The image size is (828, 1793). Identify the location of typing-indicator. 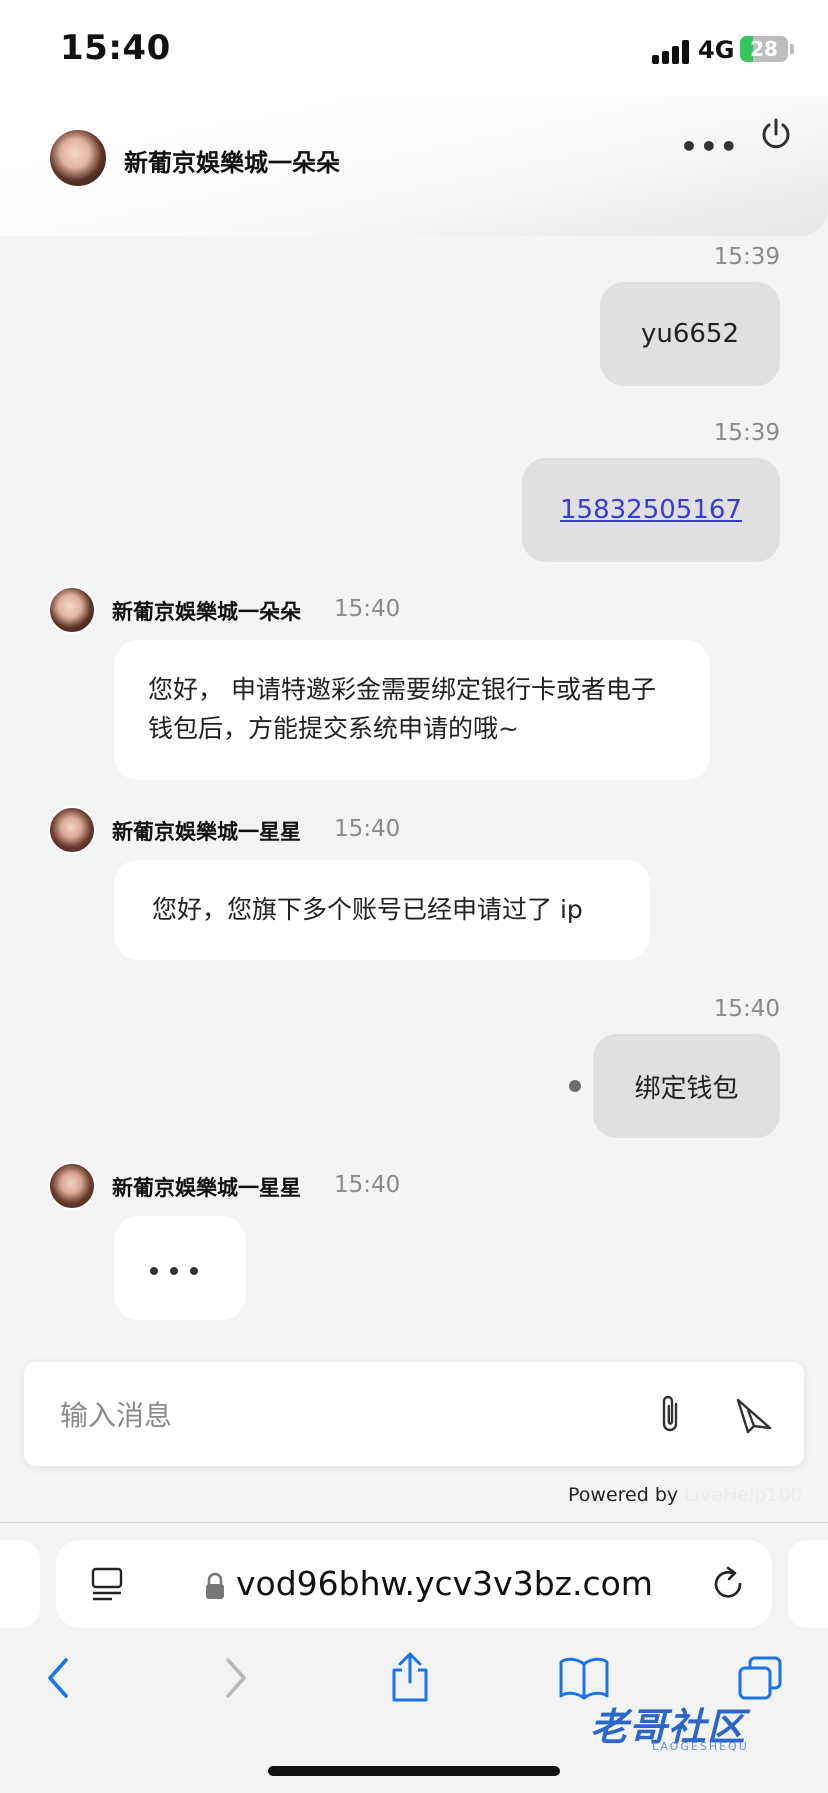
(180, 1268).